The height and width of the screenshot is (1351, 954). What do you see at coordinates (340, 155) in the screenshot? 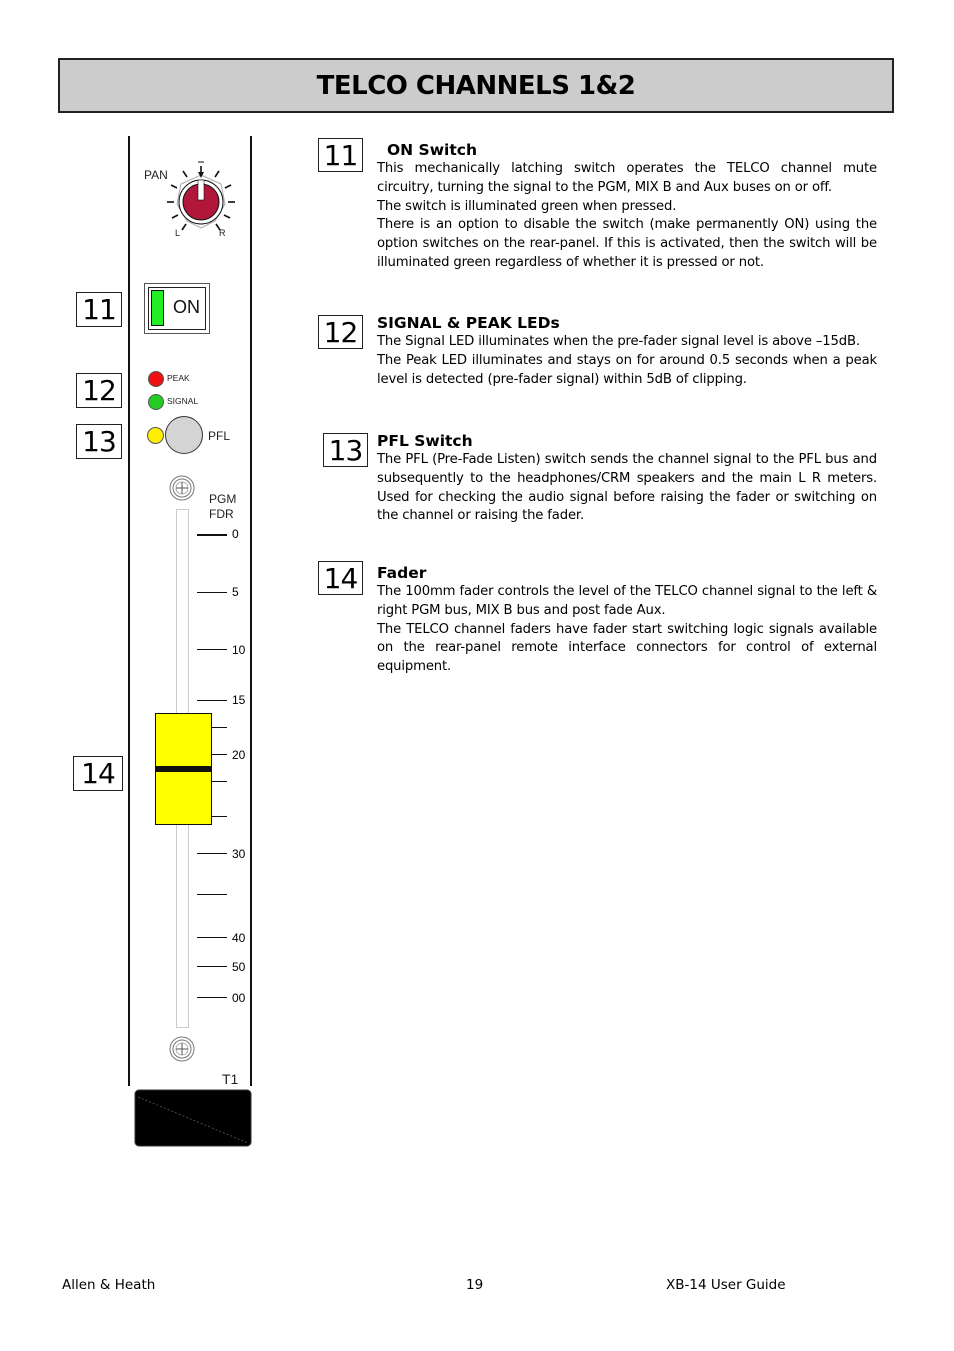
I see `section-callout-11: 11` at bounding box center [340, 155].